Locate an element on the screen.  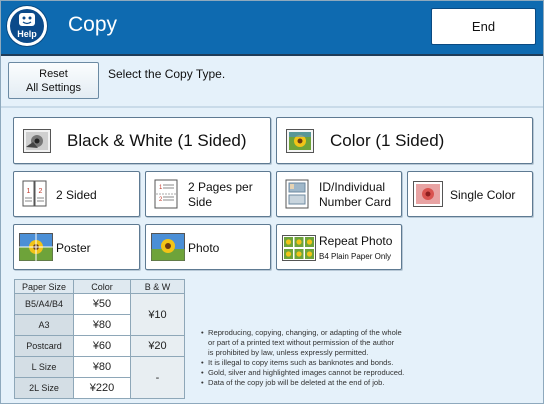
color-1-sided-button: Color (1 Sided) is located at coordinates (404, 140).